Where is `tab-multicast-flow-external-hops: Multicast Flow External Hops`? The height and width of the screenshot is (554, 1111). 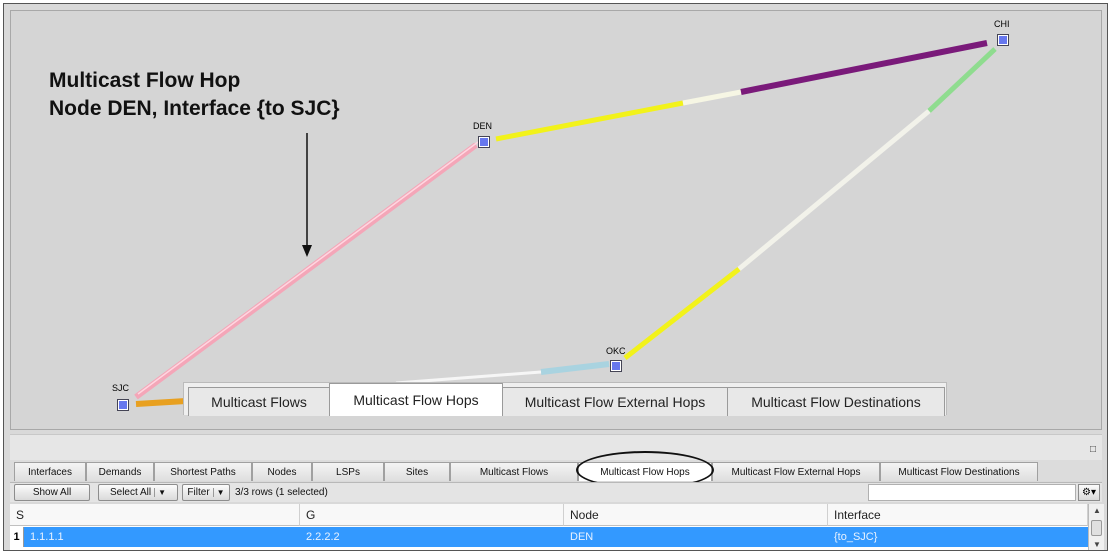 tab-multicast-flow-external-hops: Multicast Flow External Hops is located at coordinates (796, 471).